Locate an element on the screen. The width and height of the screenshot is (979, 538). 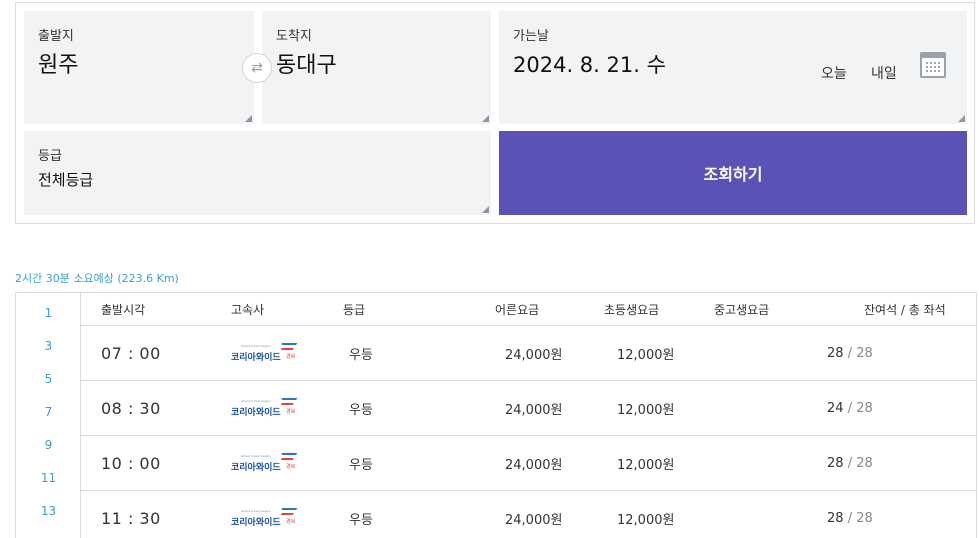
search-button: 조회하기 is located at coordinates (733, 173).